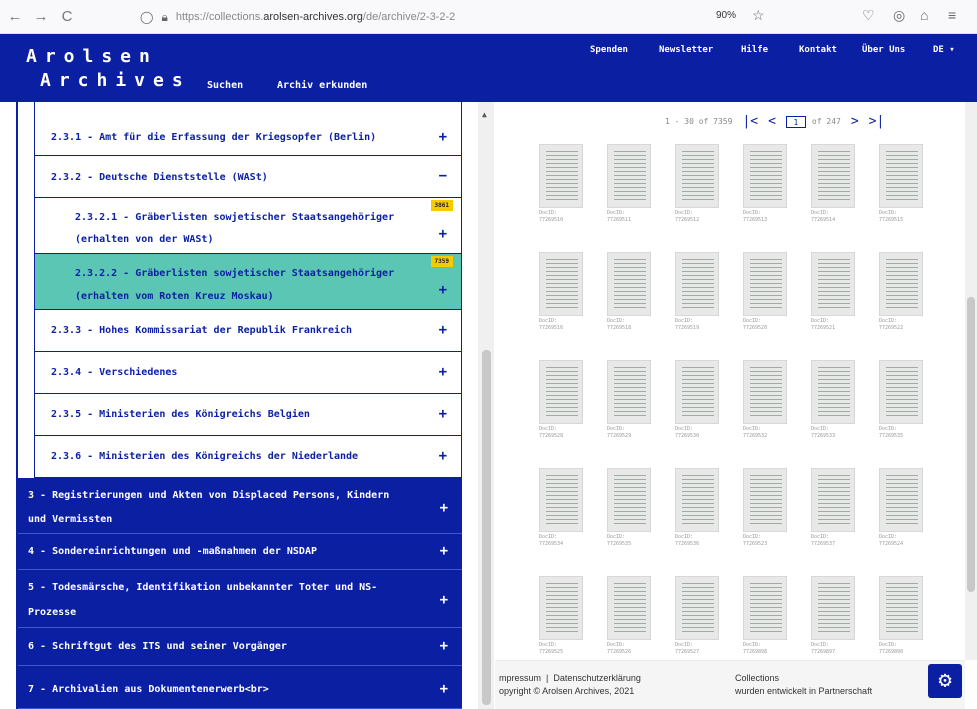  I want to click on document-thumbnail: DocID: 77269510, so click(561, 186).